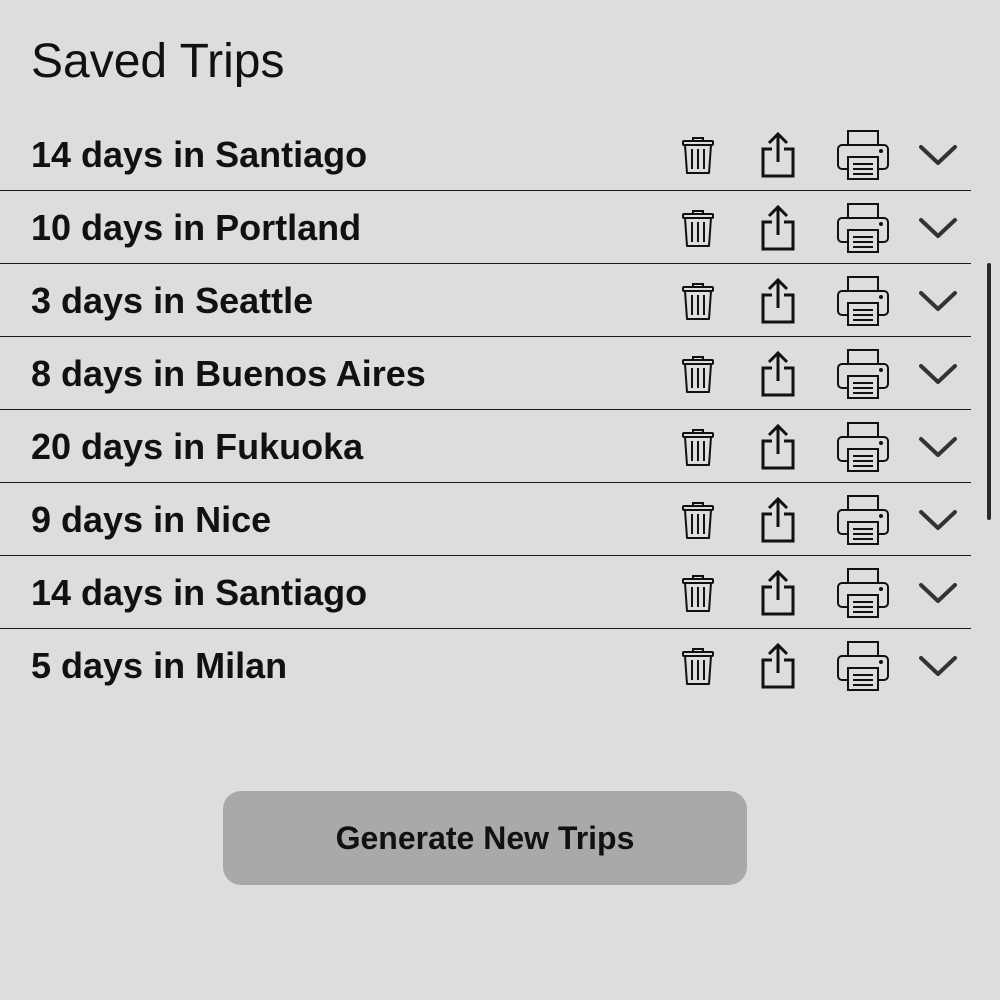  Describe the element at coordinates (172, 300) in the screenshot. I see `trip-title: 3 days in Seattle` at that location.